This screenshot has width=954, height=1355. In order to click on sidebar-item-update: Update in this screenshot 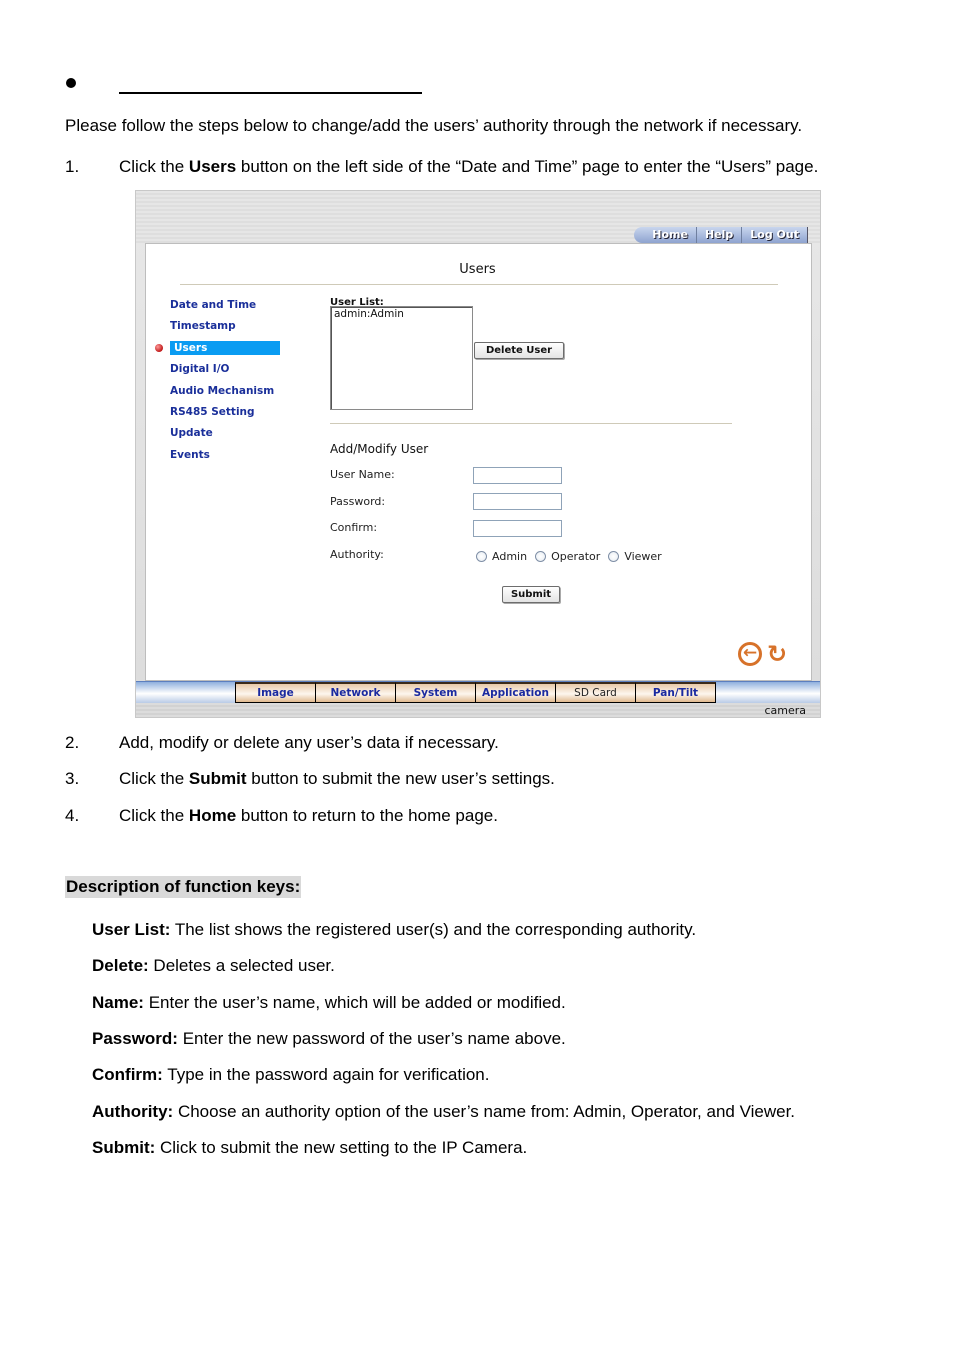, I will do `click(225, 436)`.